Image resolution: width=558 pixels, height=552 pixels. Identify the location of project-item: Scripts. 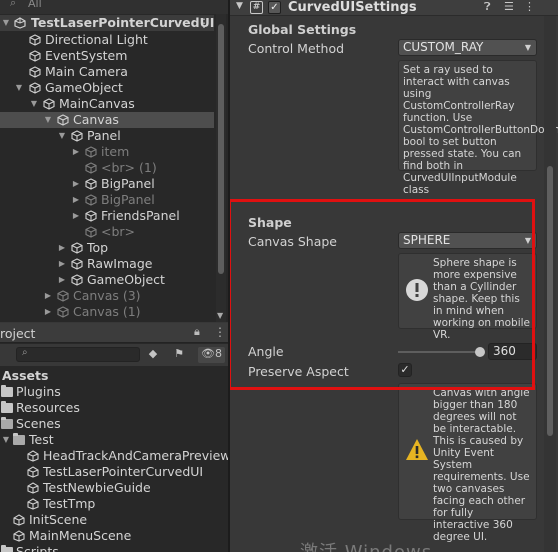
(114, 548).